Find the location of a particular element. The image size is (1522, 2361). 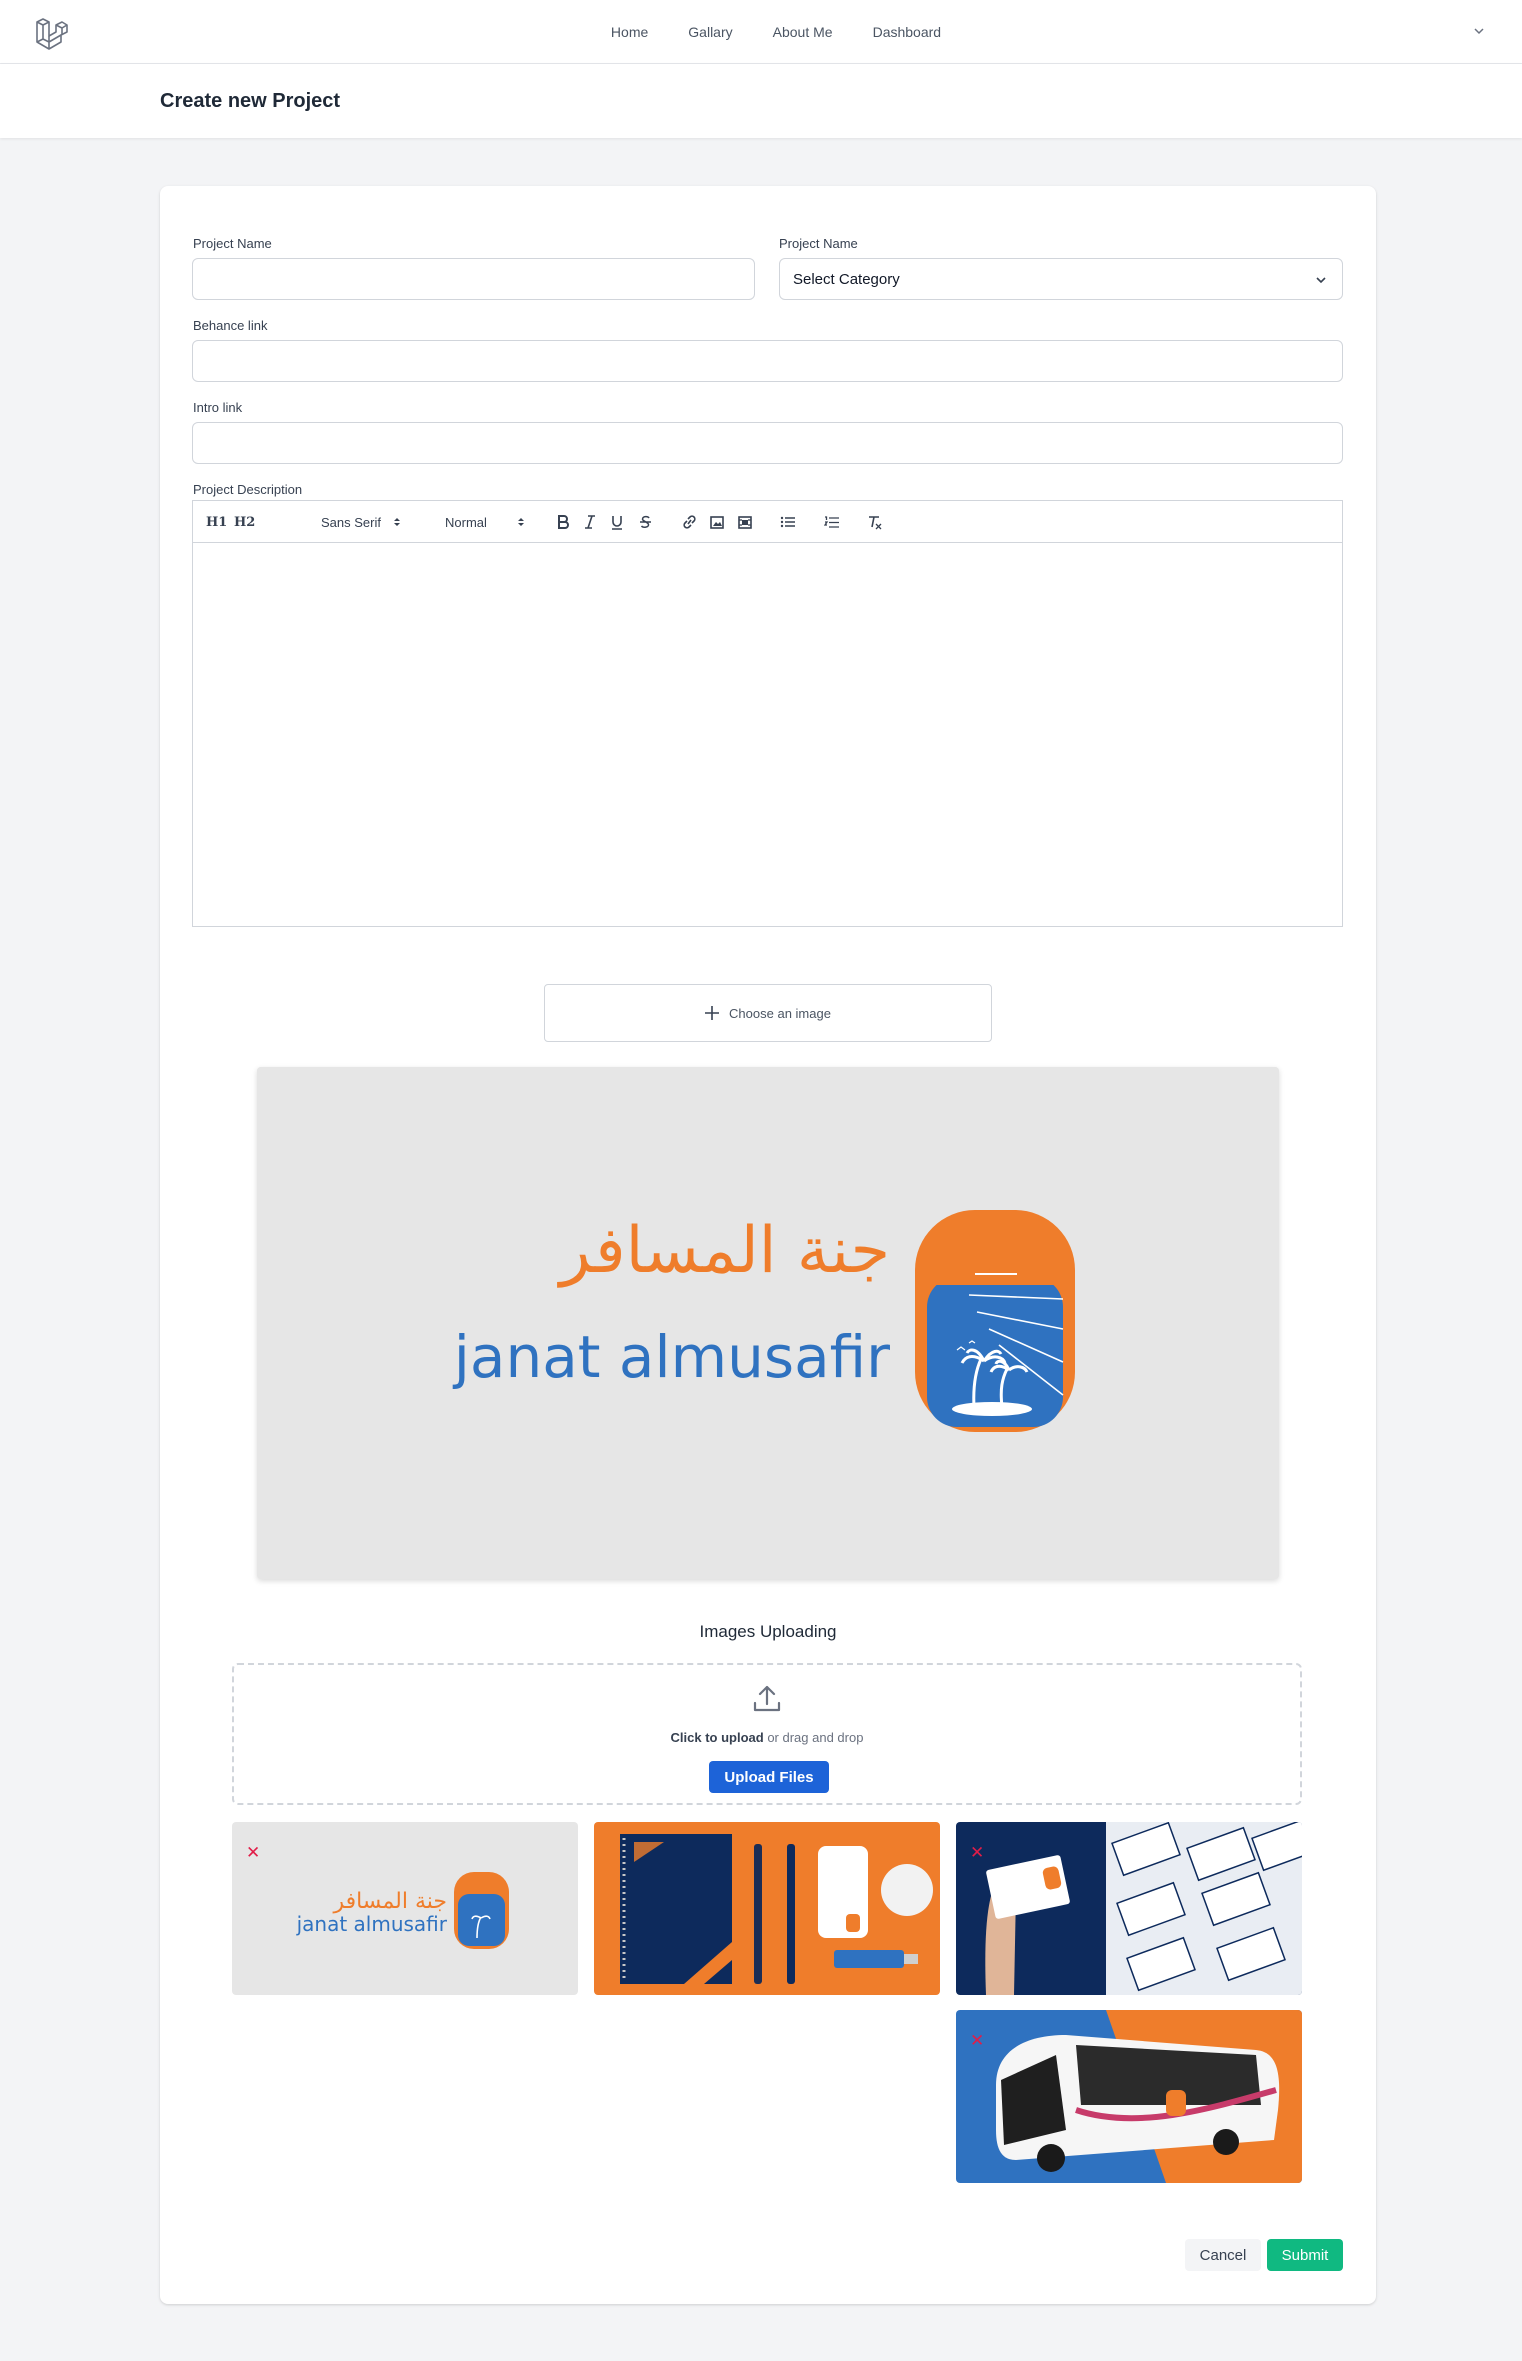

stationery-mockup-image is located at coordinates (767, 1908).